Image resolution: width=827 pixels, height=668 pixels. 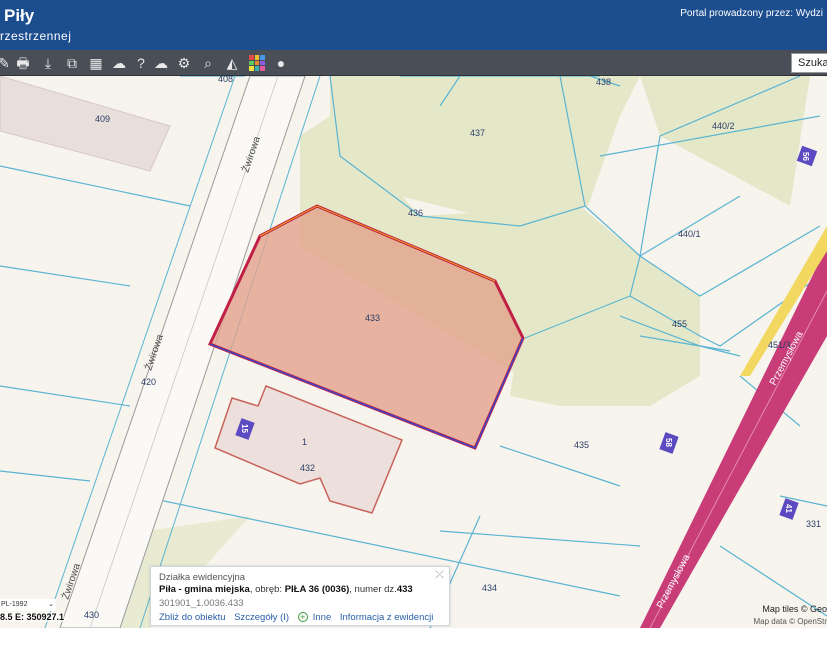 I want to click on popup-title: Działka ewidencyjna, so click(x=202, y=577).